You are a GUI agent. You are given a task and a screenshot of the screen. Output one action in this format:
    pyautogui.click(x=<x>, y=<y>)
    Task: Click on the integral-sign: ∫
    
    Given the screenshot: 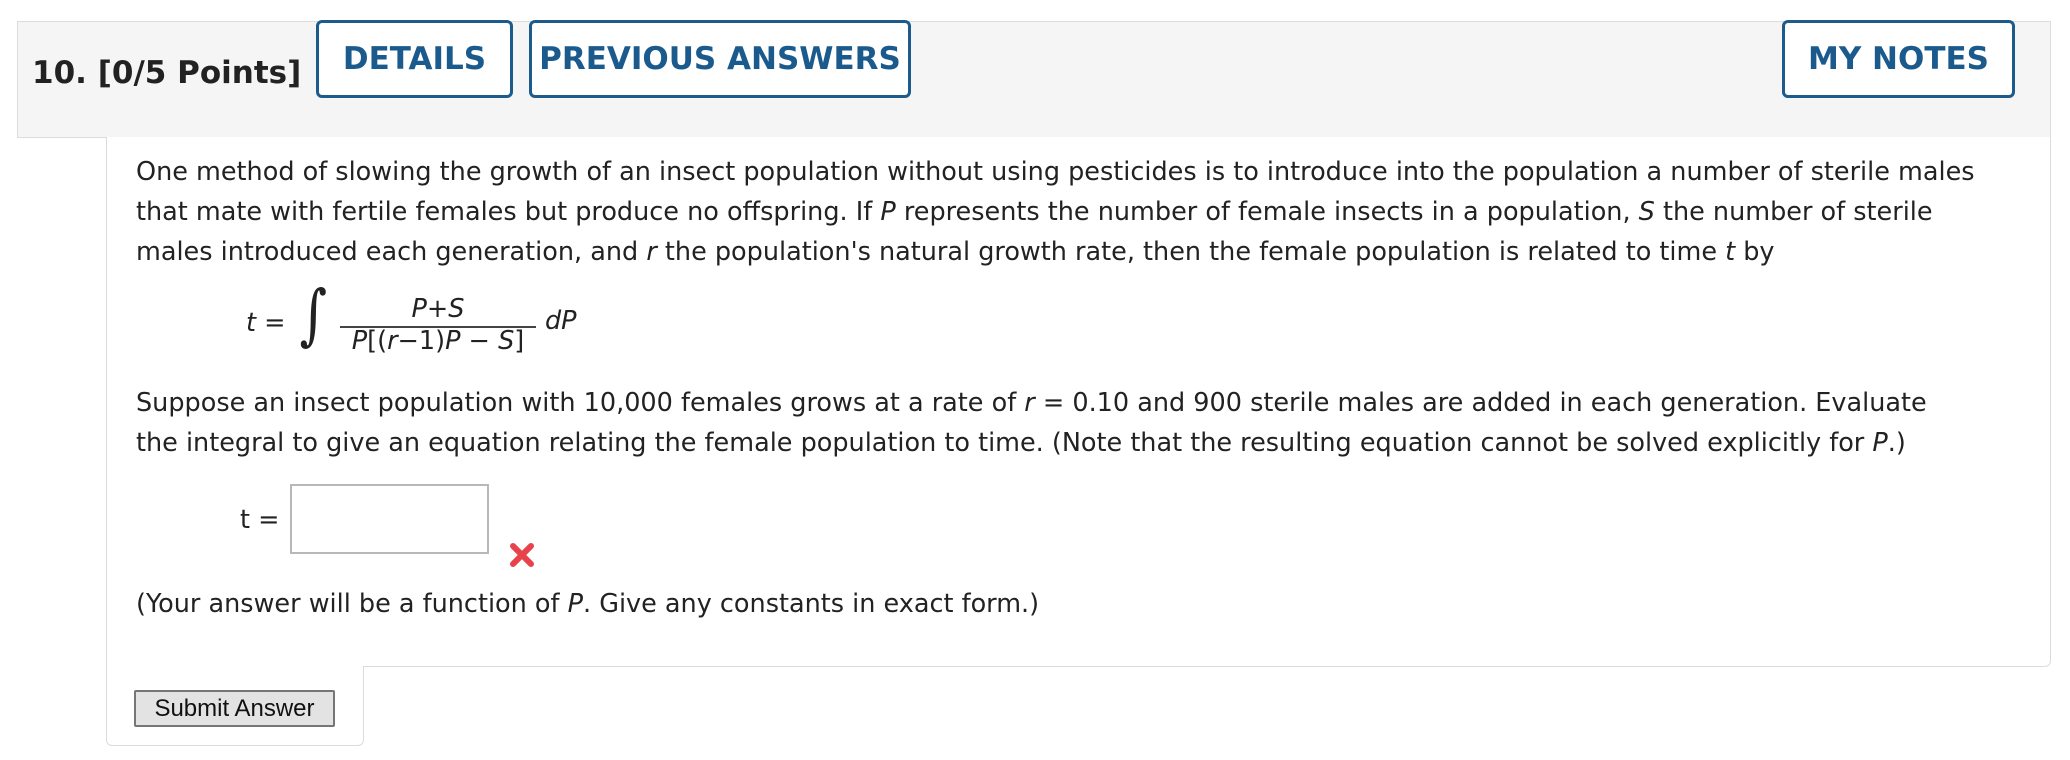 What is the action you would take?
    pyautogui.click(x=313, y=314)
    